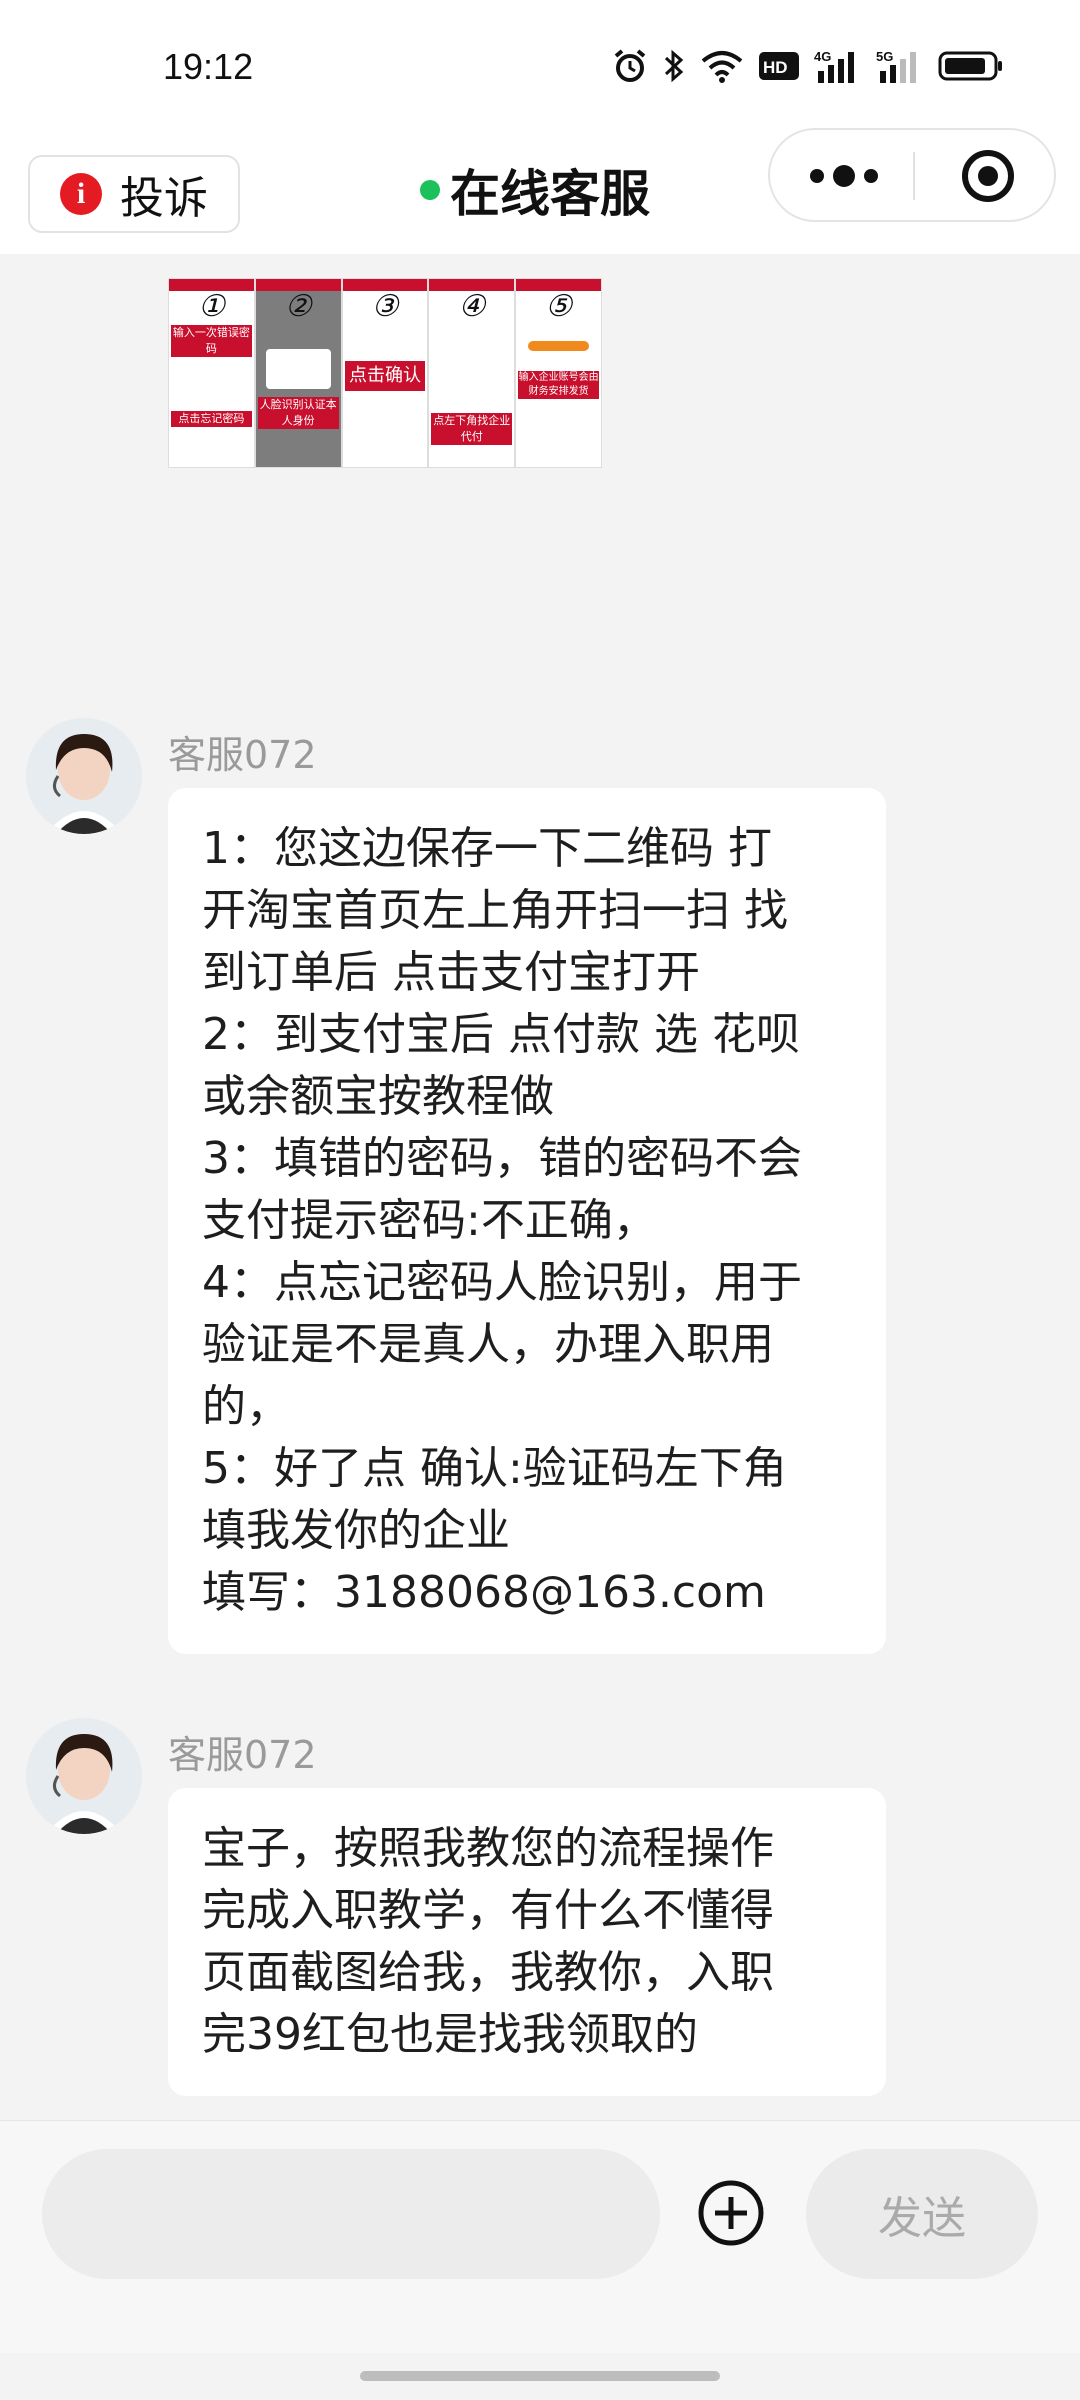 Image resolution: width=1080 pixels, height=2400 pixels. I want to click on complain-label: 投诉, so click(164, 198).